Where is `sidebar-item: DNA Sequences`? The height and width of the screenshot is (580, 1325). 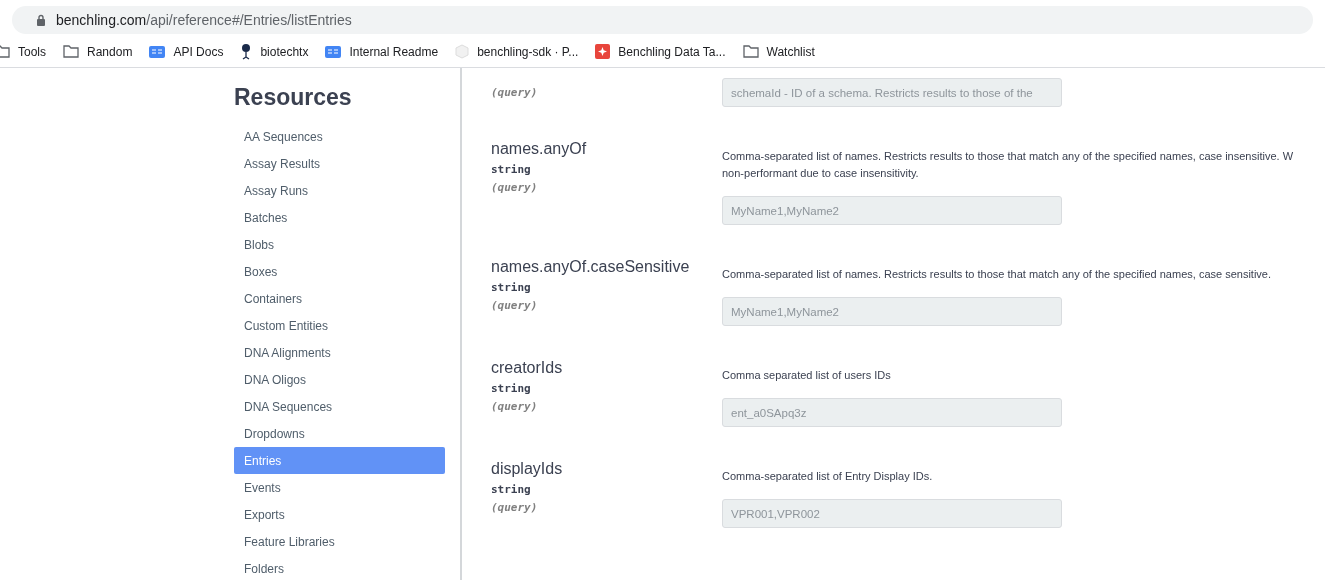
sidebar-item: DNA Sequences is located at coordinates (339, 406).